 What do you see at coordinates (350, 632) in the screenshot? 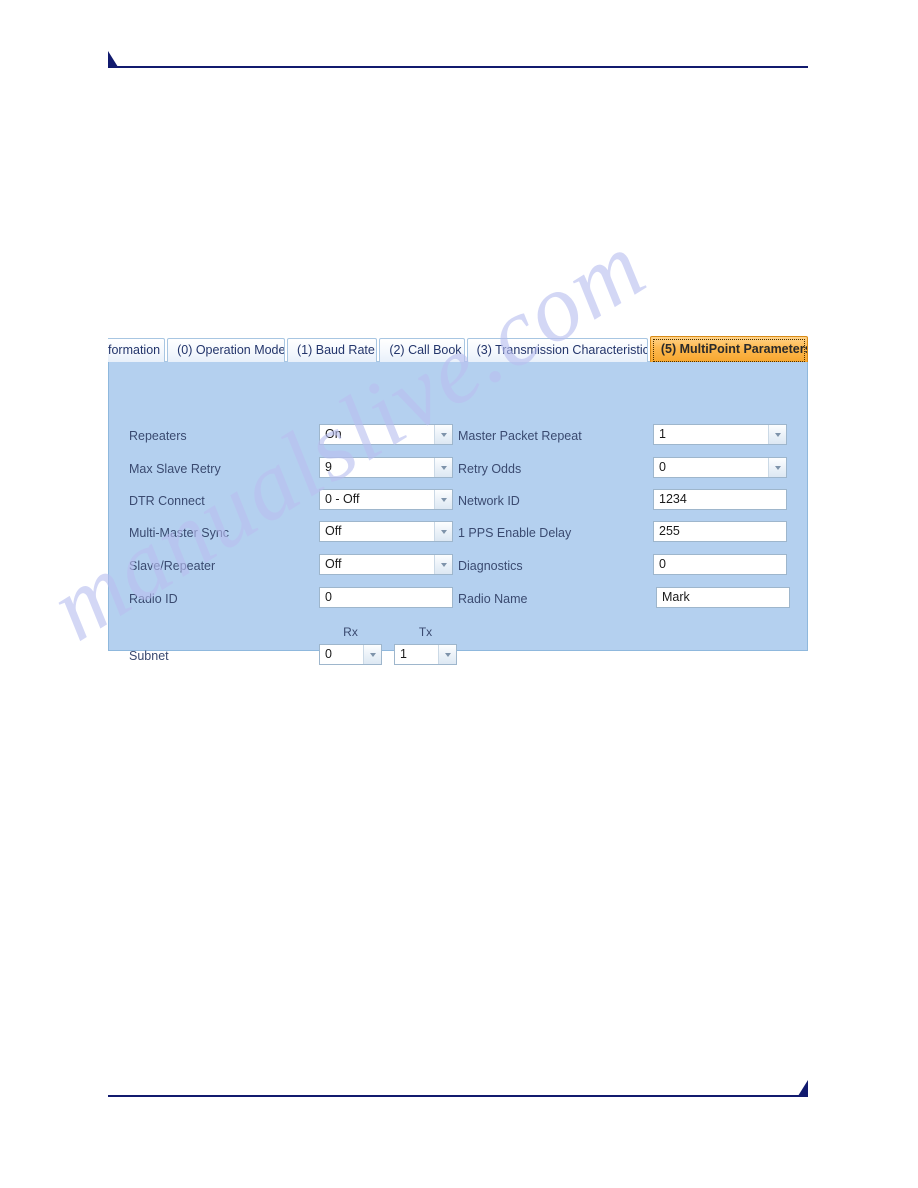
I see `subnet-rx-header: Rx` at bounding box center [350, 632].